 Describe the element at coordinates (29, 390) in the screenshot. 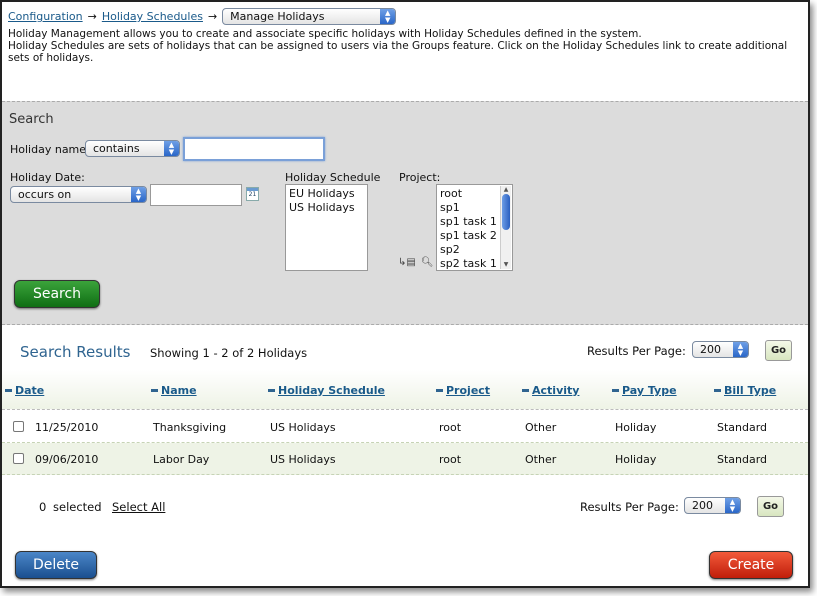

I see `sort-link: Date` at that location.